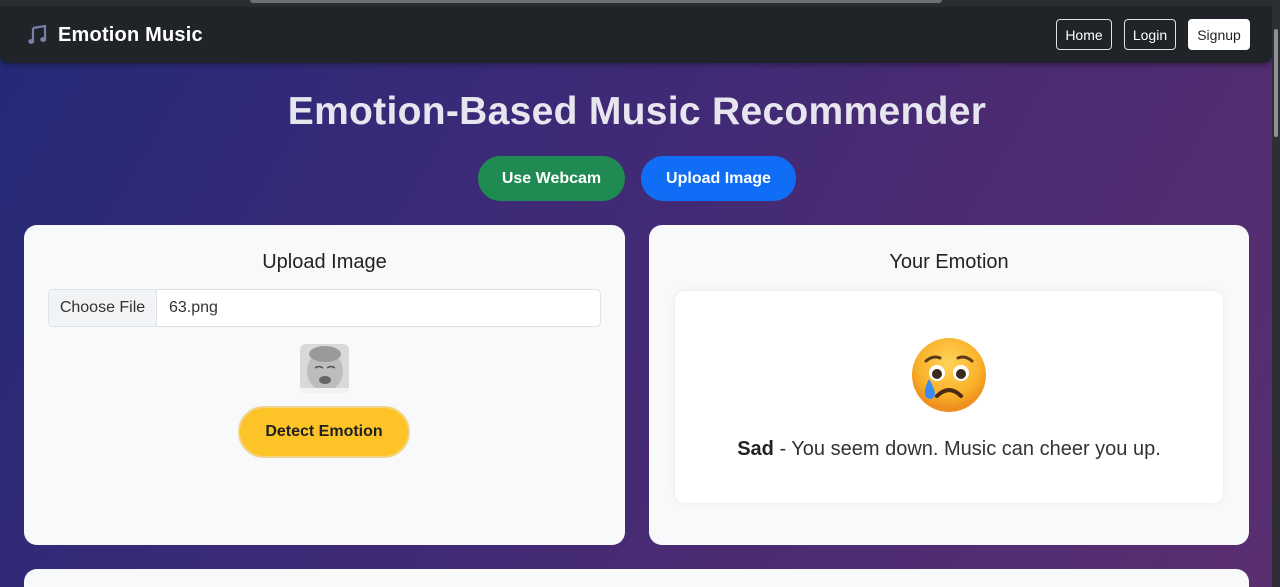  Describe the element at coordinates (103, 308) in the screenshot. I see `choose-file-button: Choose File` at that location.